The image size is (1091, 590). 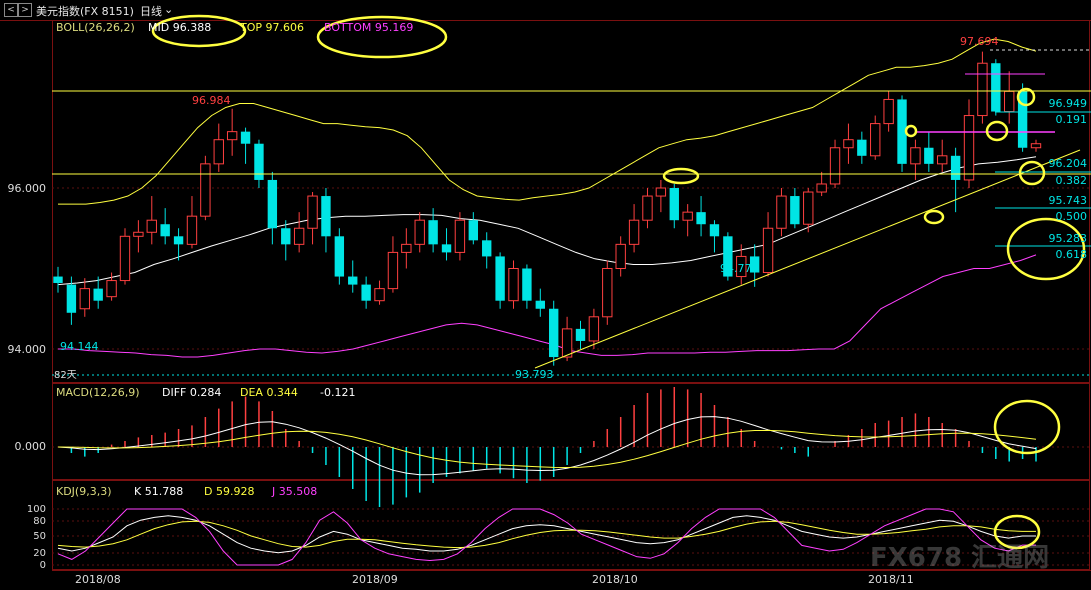 What do you see at coordinates (1068, 103) in the screenshot?
I see `fib-price-0191: 96.949` at bounding box center [1068, 103].